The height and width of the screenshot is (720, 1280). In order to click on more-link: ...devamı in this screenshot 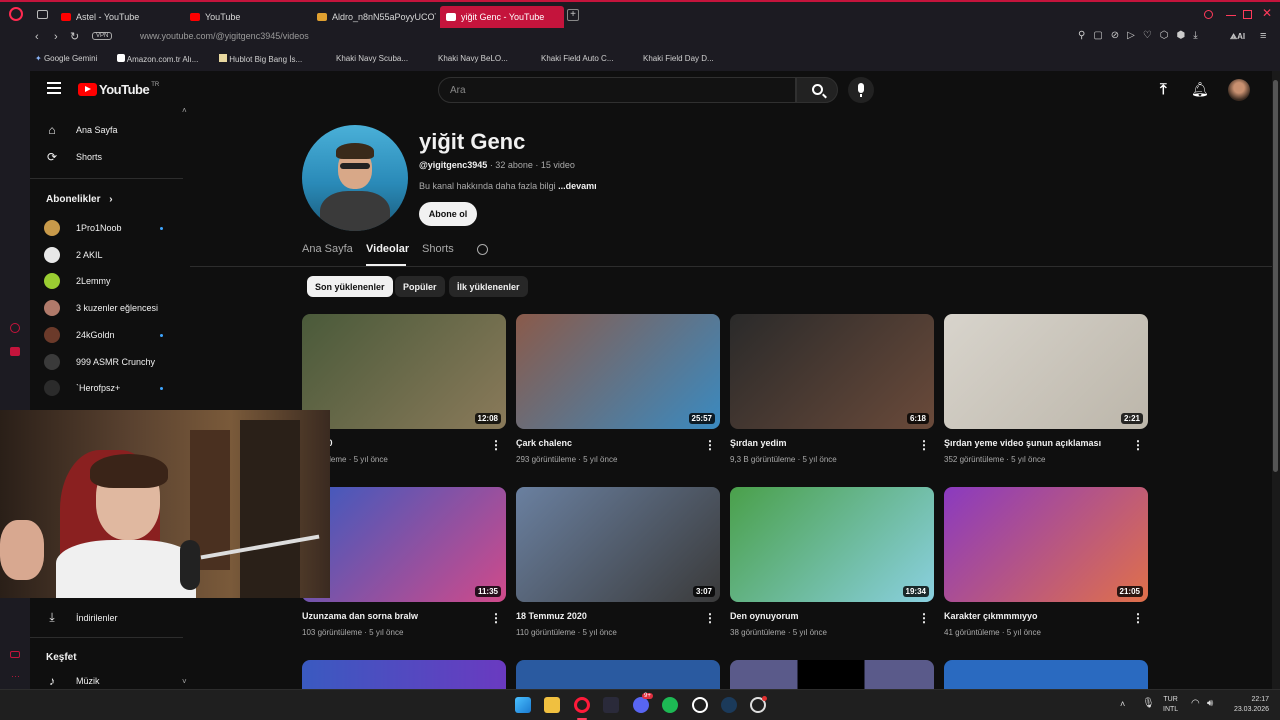, I will do `click(576, 186)`.